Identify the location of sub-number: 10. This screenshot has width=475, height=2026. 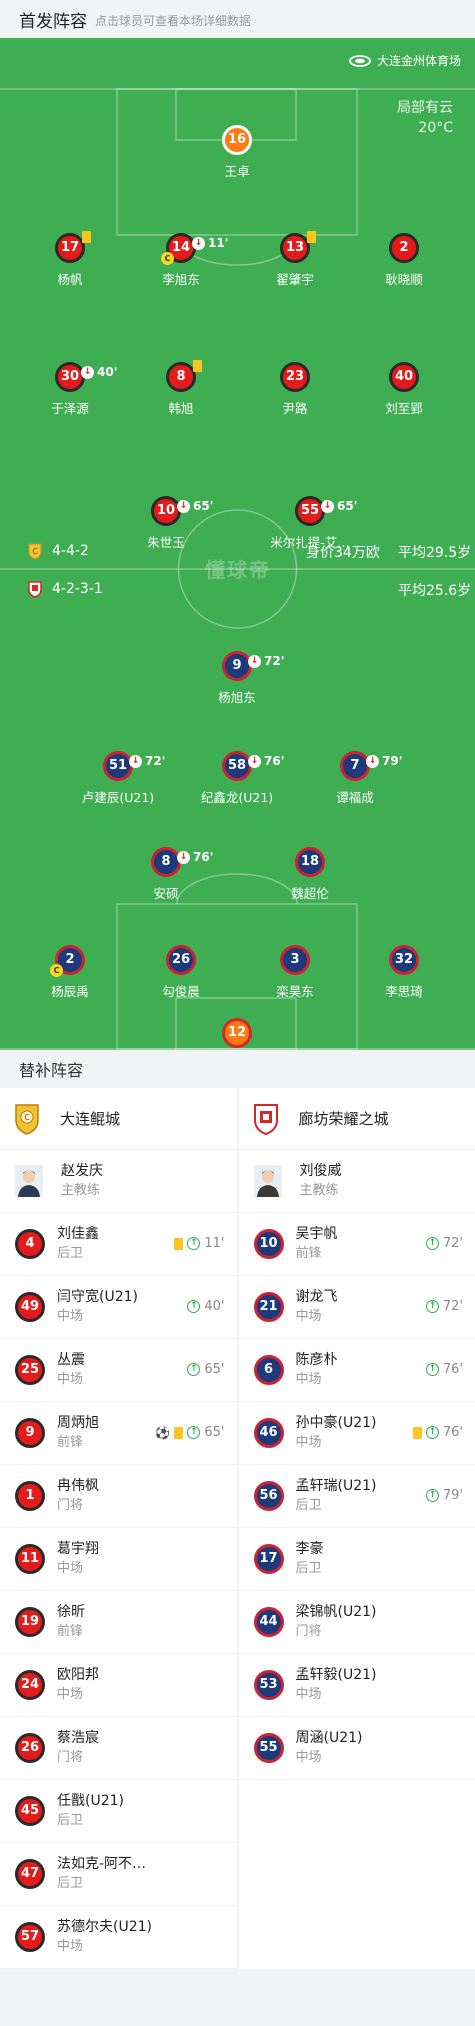
(268, 1244).